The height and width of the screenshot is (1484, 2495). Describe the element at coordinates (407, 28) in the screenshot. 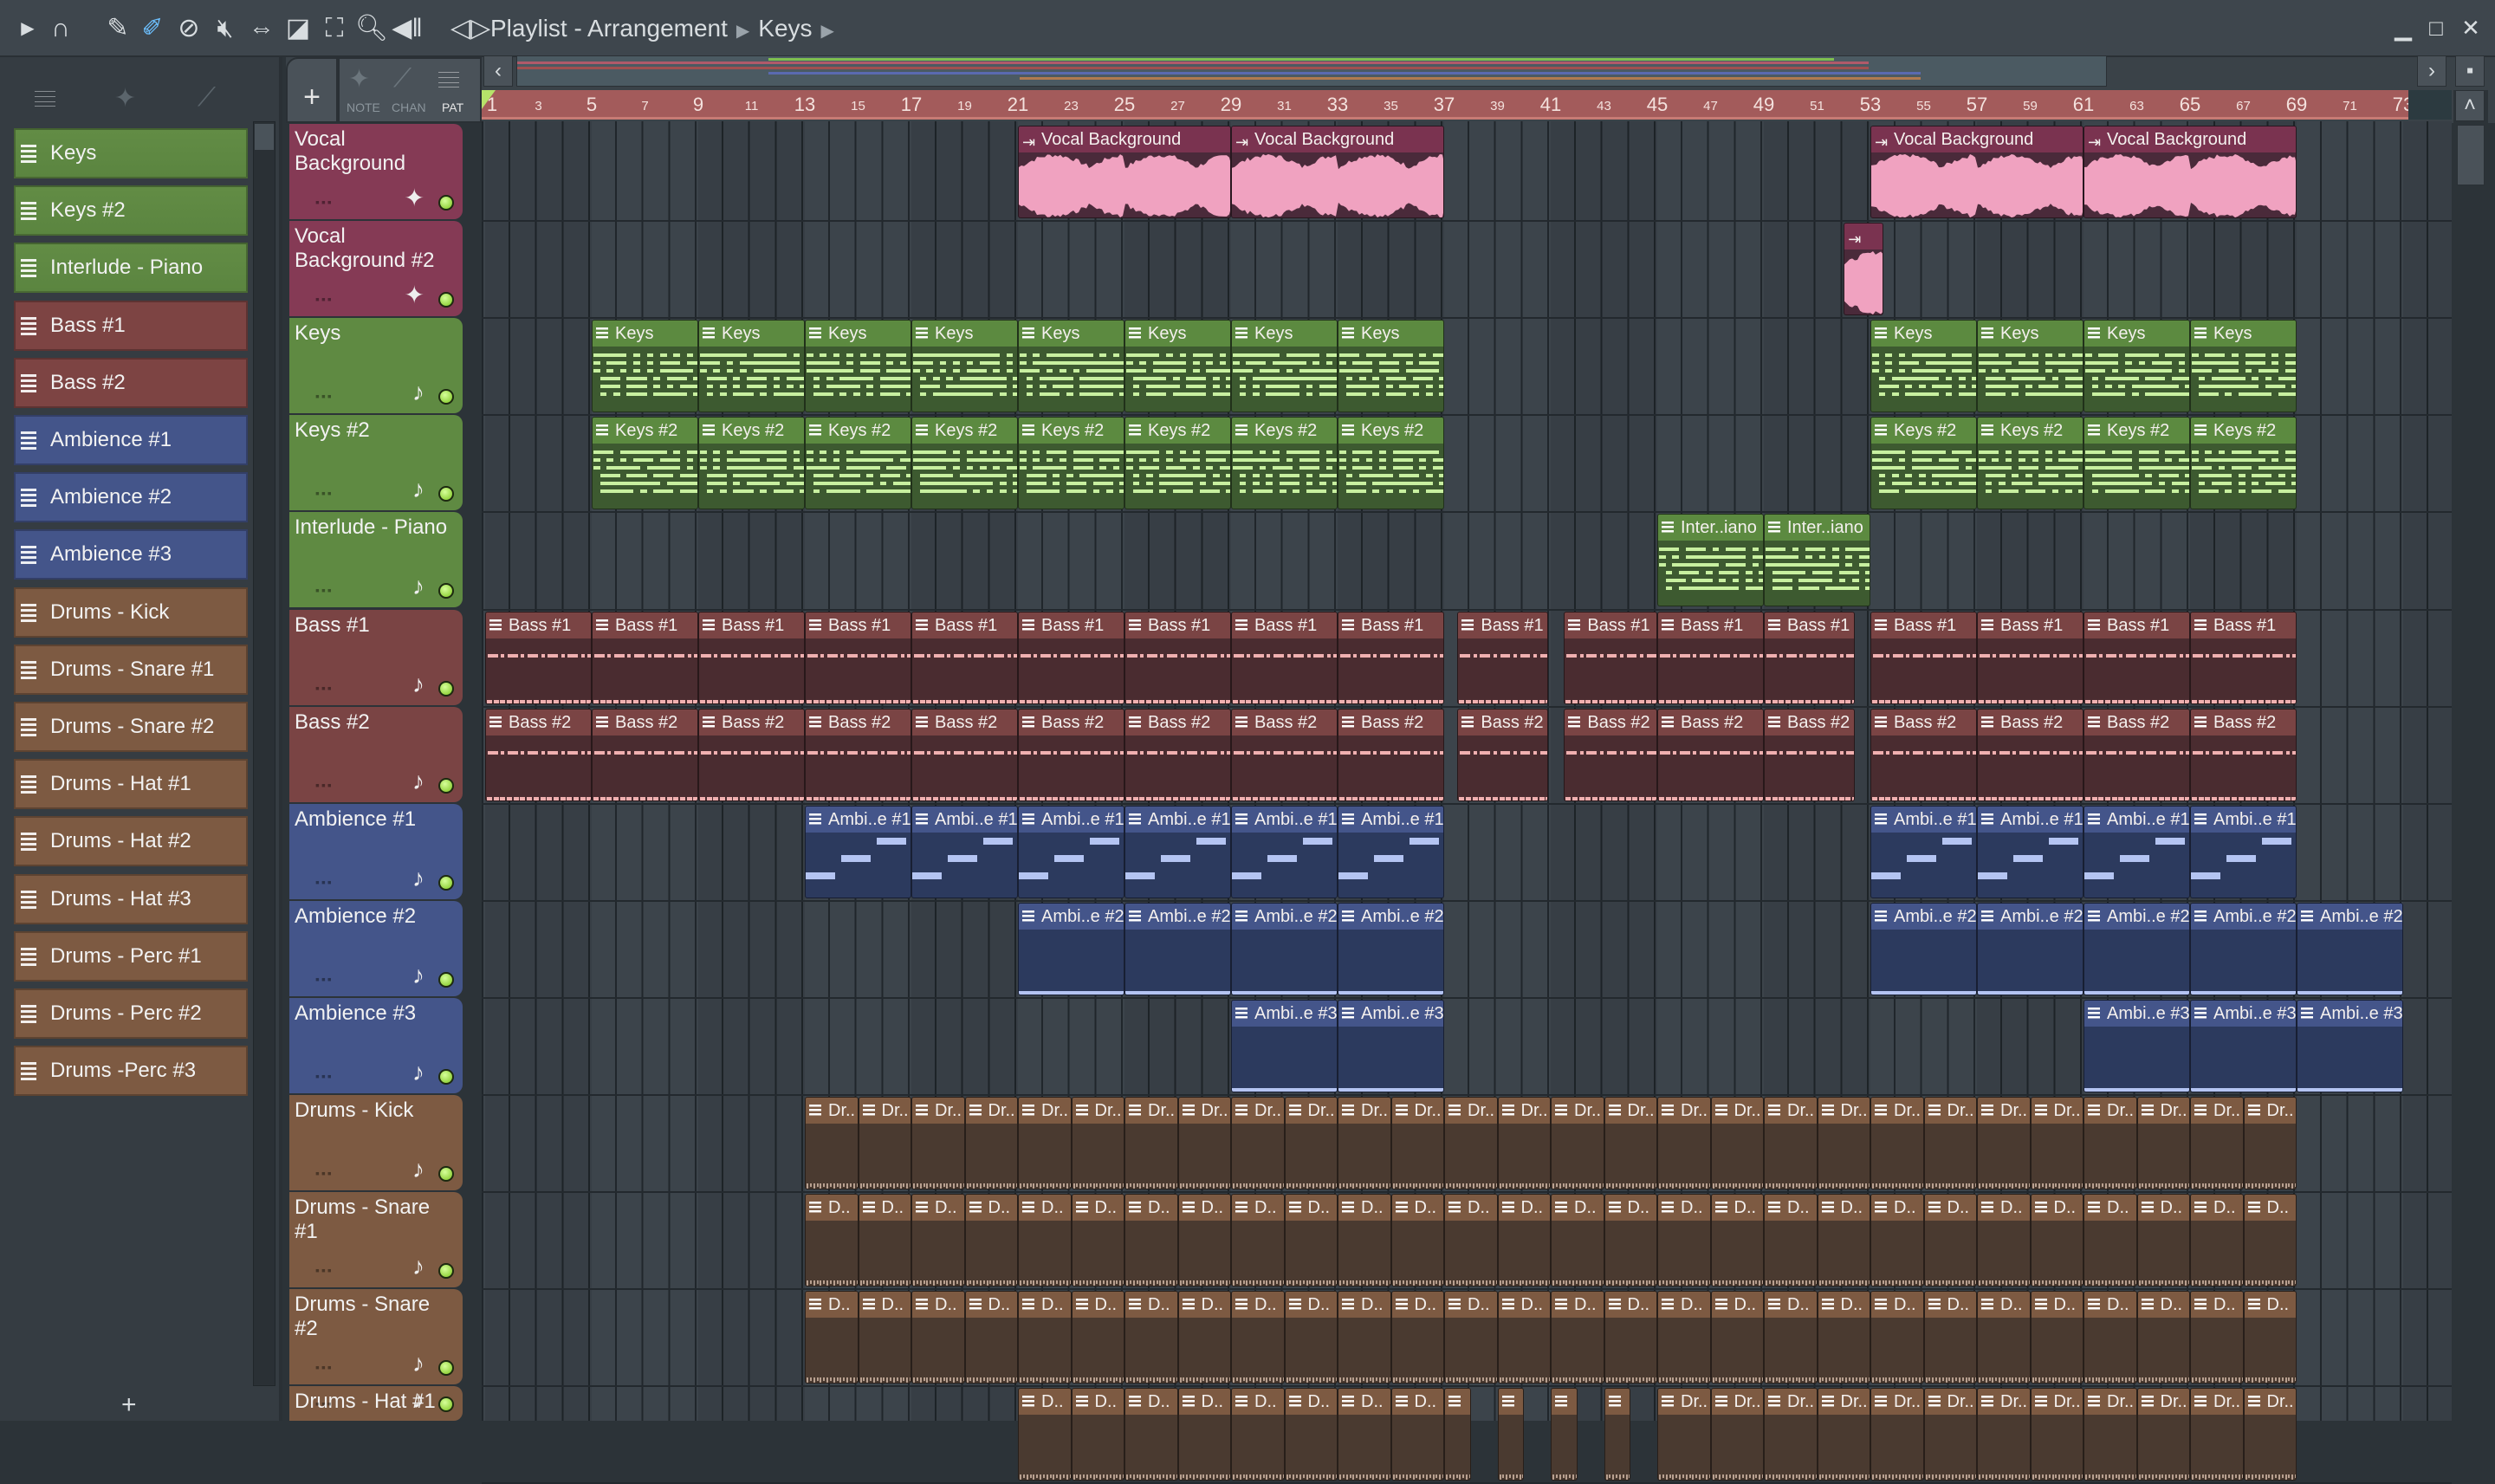

I see `playback-icon: ◀‖` at that location.